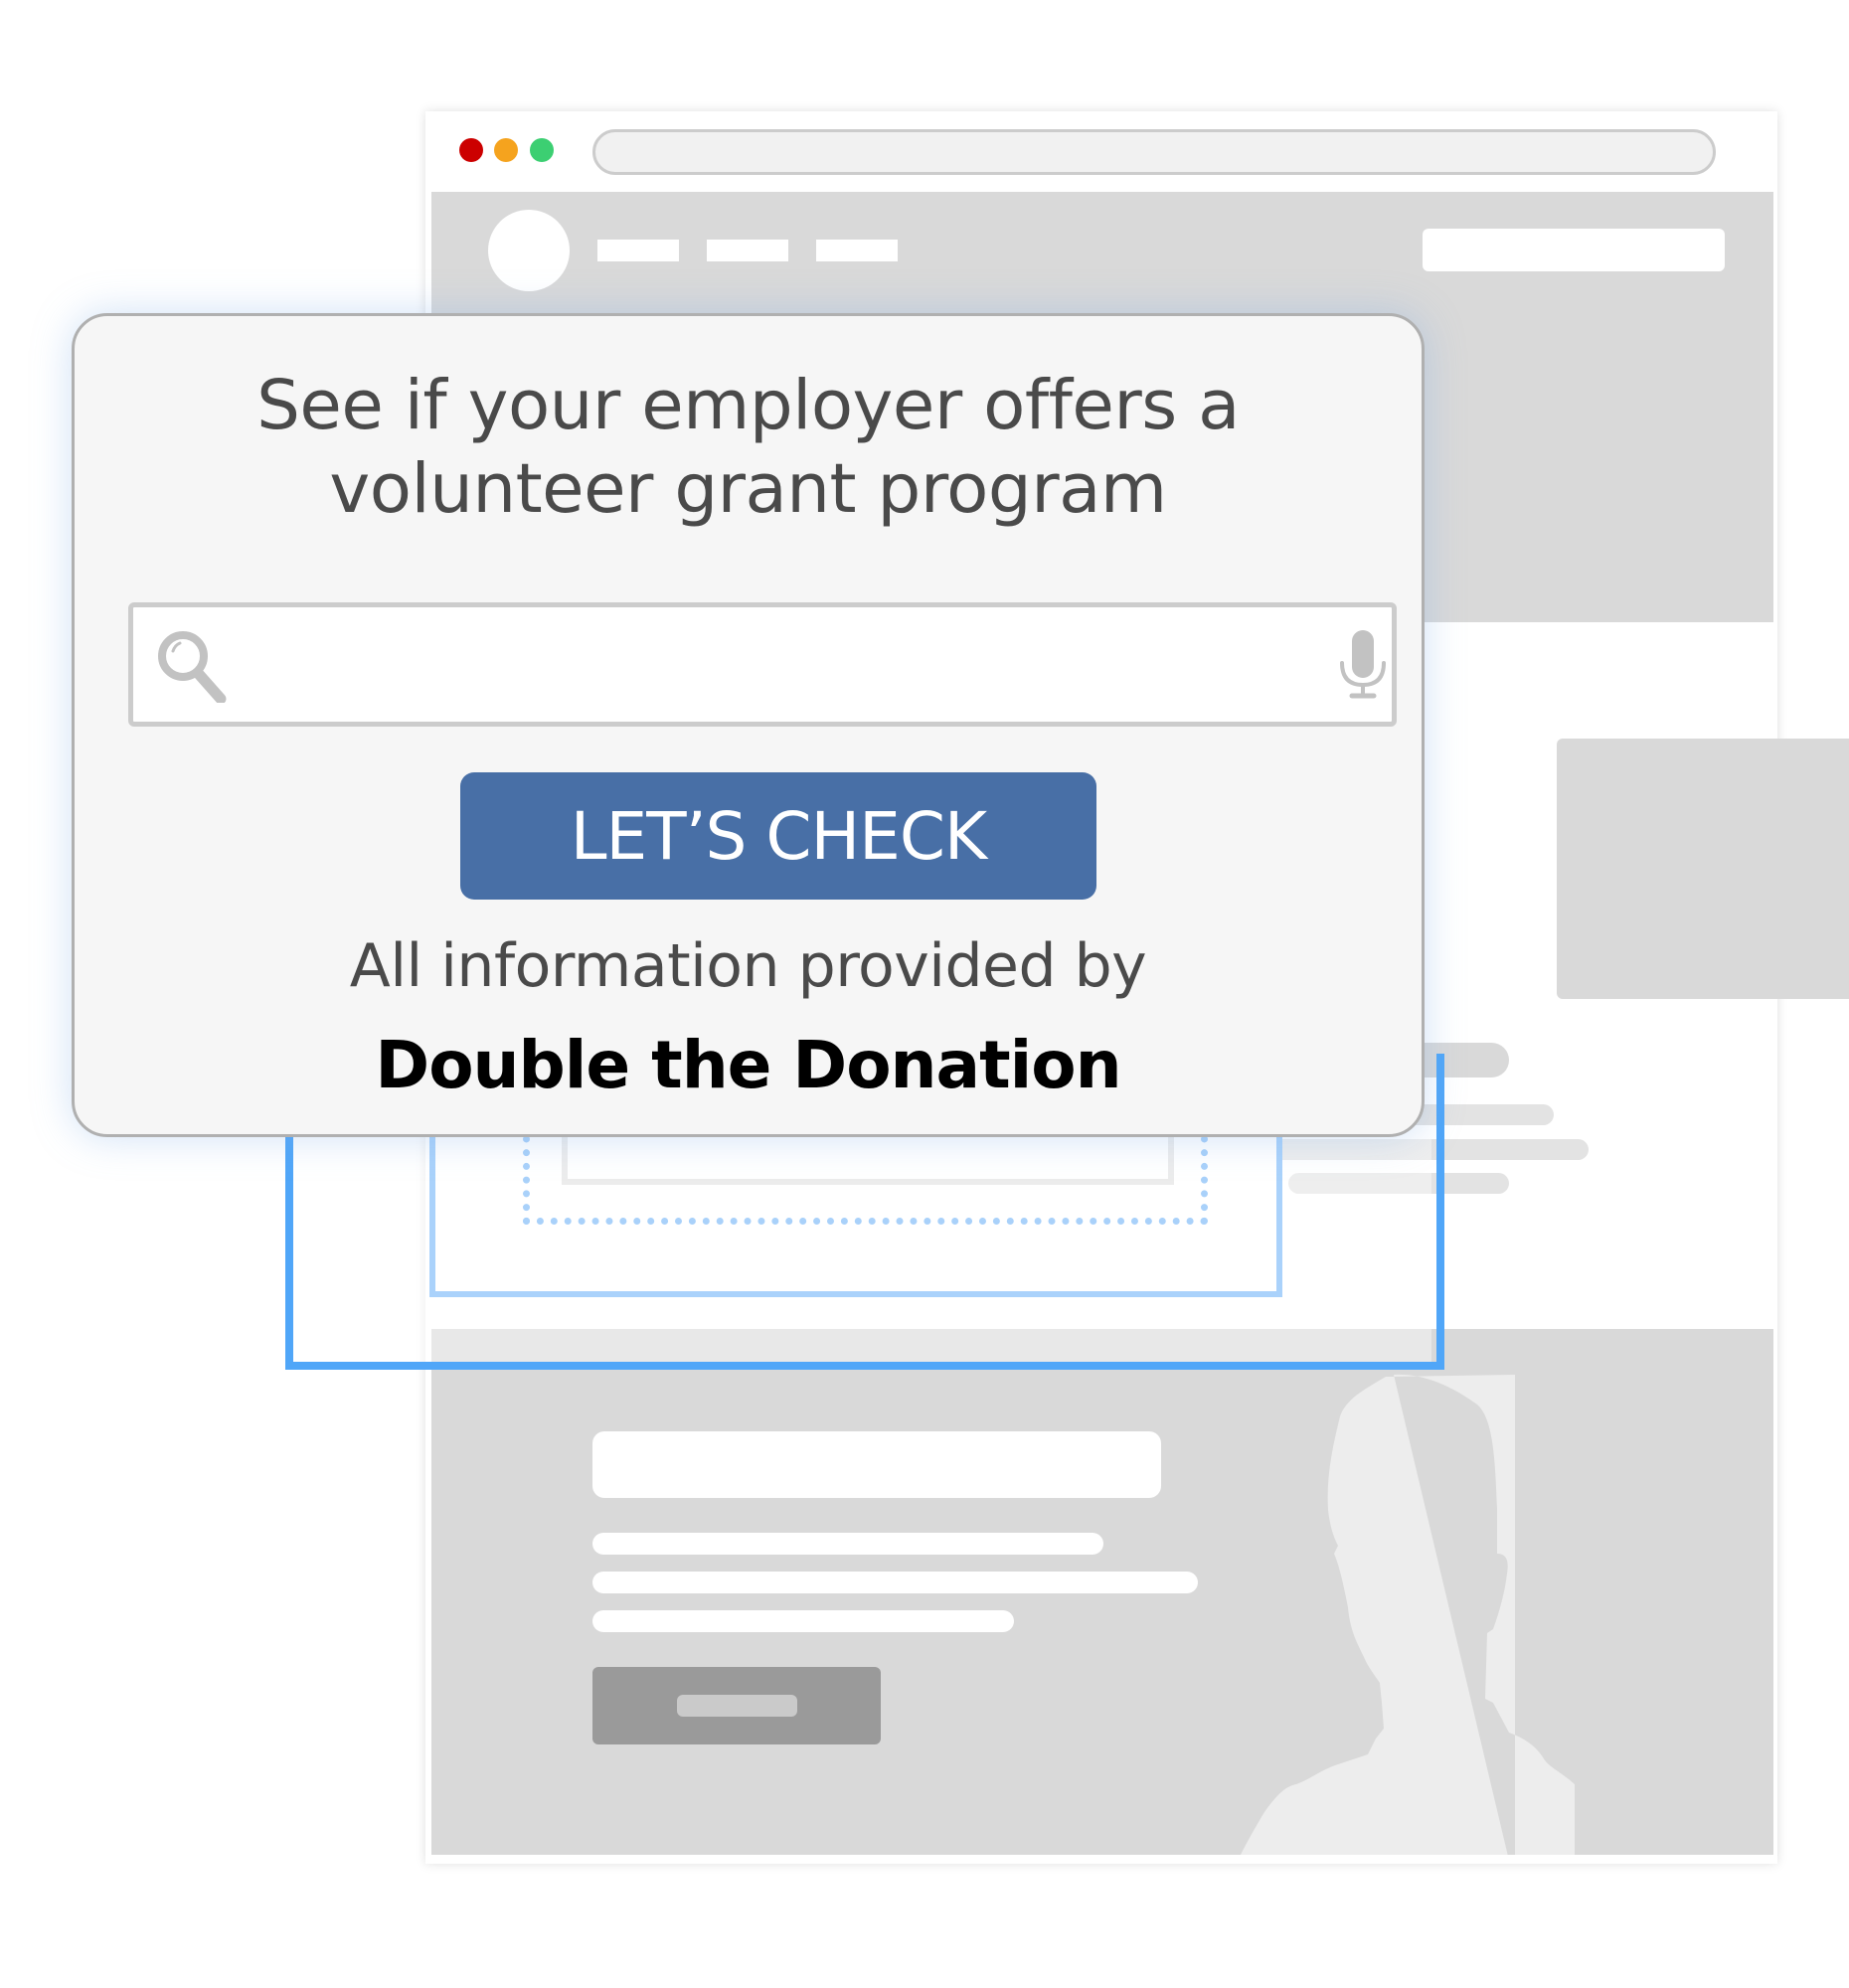 The image size is (1849, 1988). Describe the element at coordinates (748, 405) in the screenshot. I see `widget-title-line-1: See if your employer offers a` at that location.